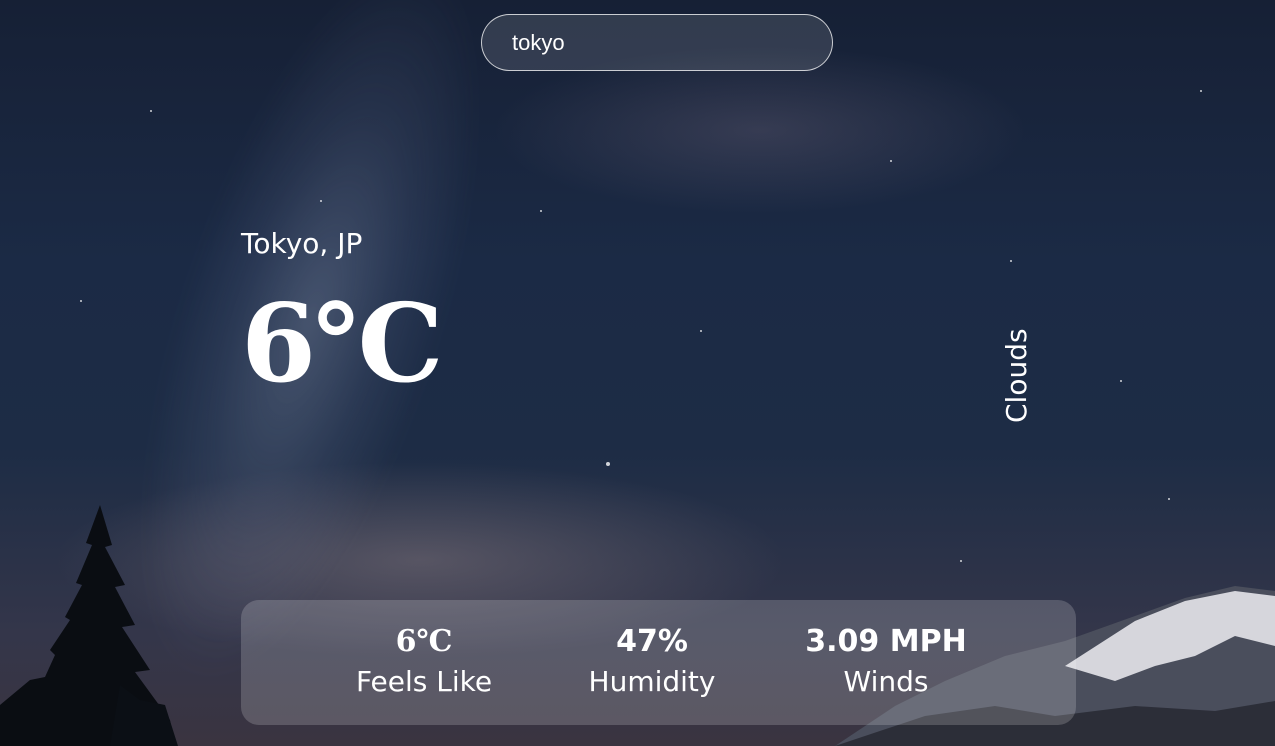 Image resolution: width=1275 pixels, height=746 pixels. What do you see at coordinates (424, 641) in the screenshot?
I see `feels-like-value: 6℃` at bounding box center [424, 641].